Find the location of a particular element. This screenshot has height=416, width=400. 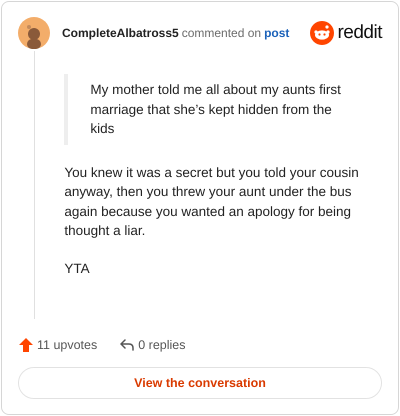

username: CompleteAlbatross5 is located at coordinates (120, 33).